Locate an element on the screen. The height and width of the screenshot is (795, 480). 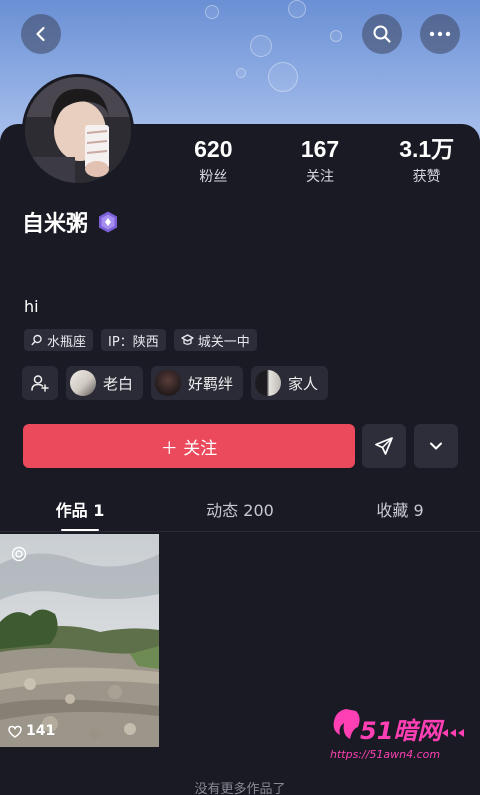
watermark: 51暗网 https://51awn4.com is located at coordinates (398, 735).